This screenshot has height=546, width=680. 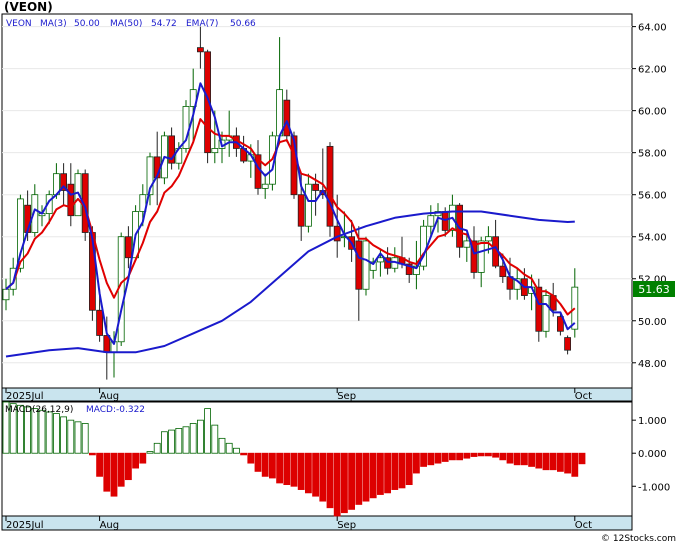 I want to click on legend-ma50-value: 54.72, so click(x=164, y=24).